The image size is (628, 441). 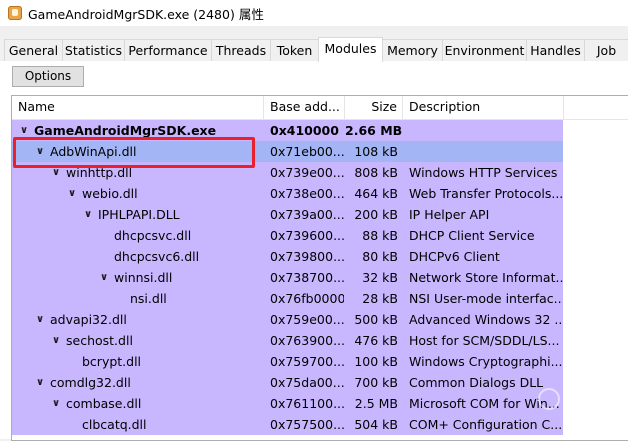 I want to click on tab-memory: Memory, so click(x=412, y=50).